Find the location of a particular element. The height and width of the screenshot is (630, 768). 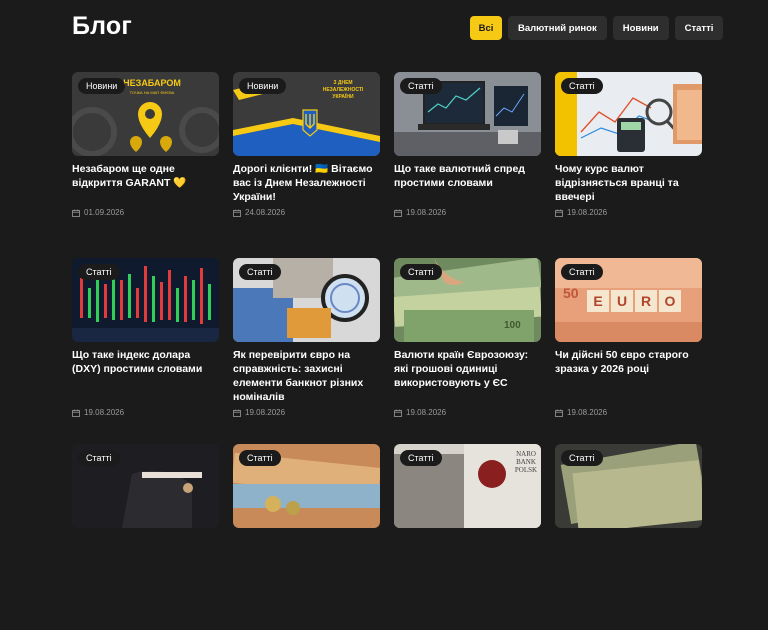

post-date-text: 01.09.2026 is located at coordinates (104, 212).